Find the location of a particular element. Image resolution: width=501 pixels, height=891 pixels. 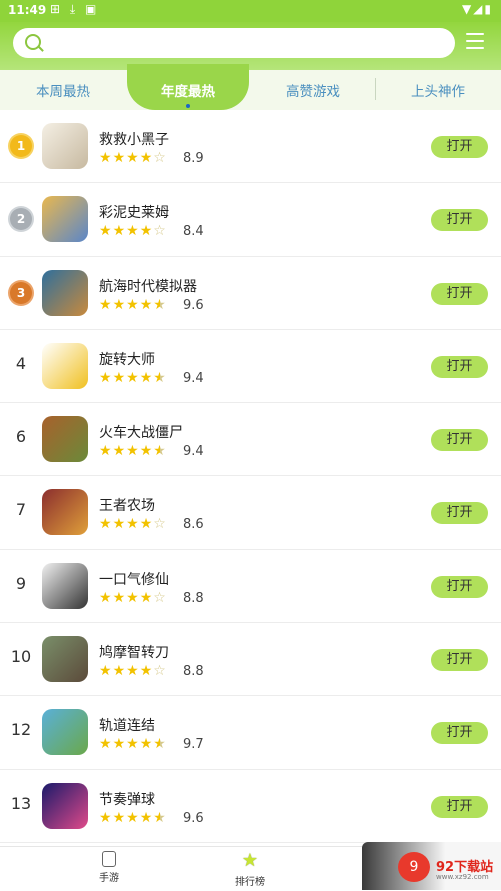

app-name: 节奏弹球 is located at coordinates (127, 799).